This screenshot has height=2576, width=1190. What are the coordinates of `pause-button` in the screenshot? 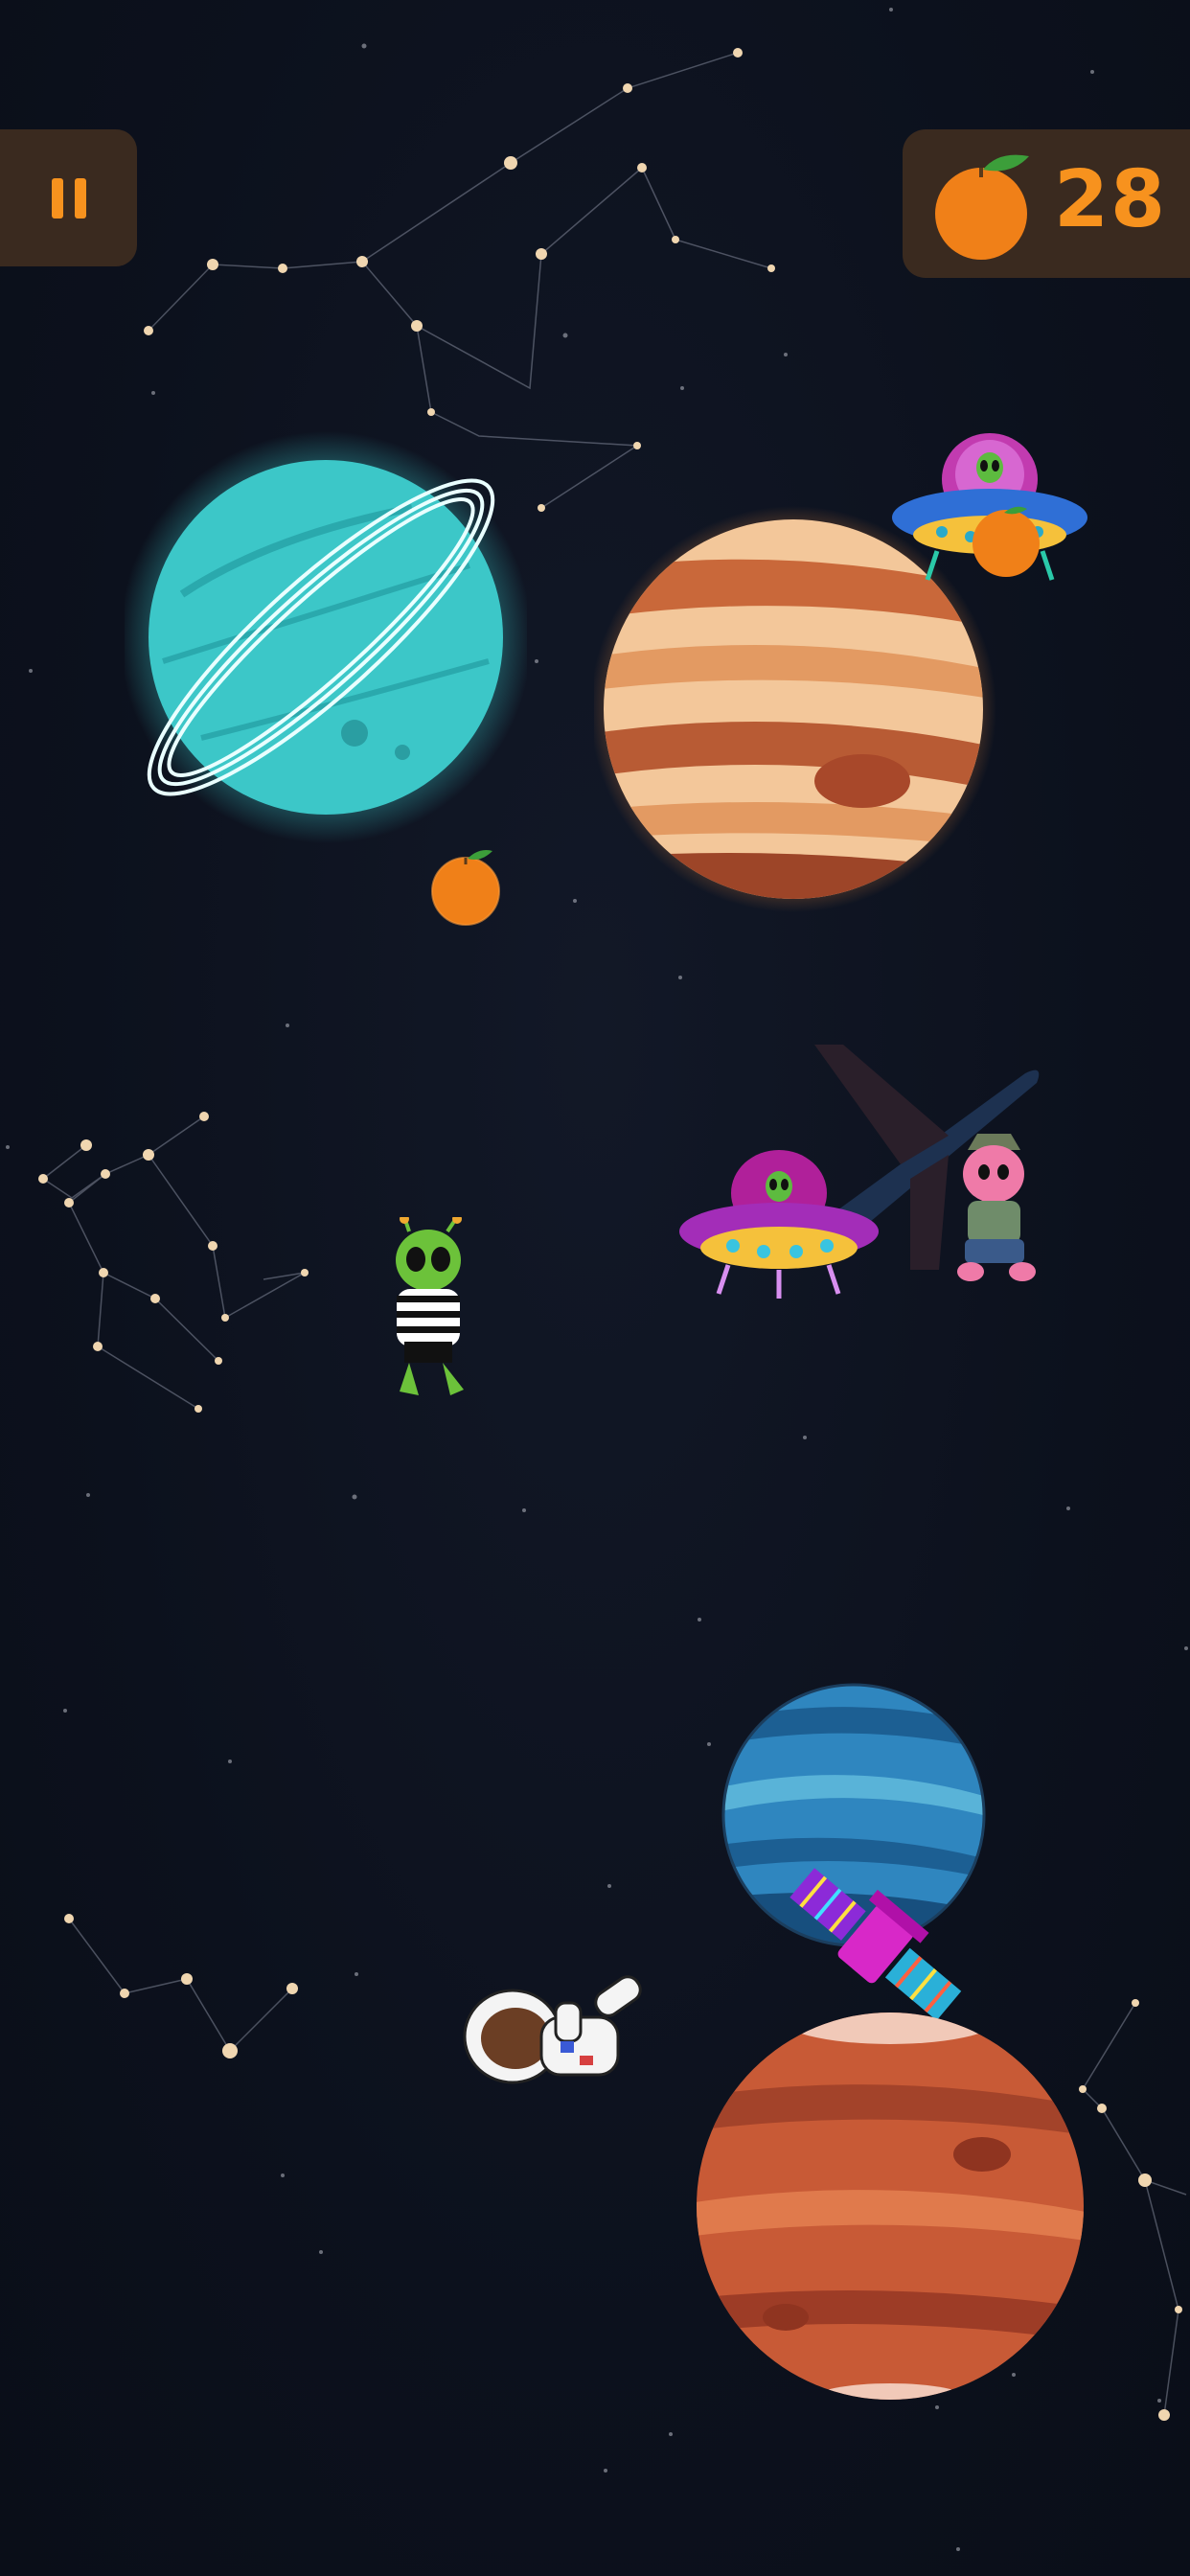 It's located at (68, 197).